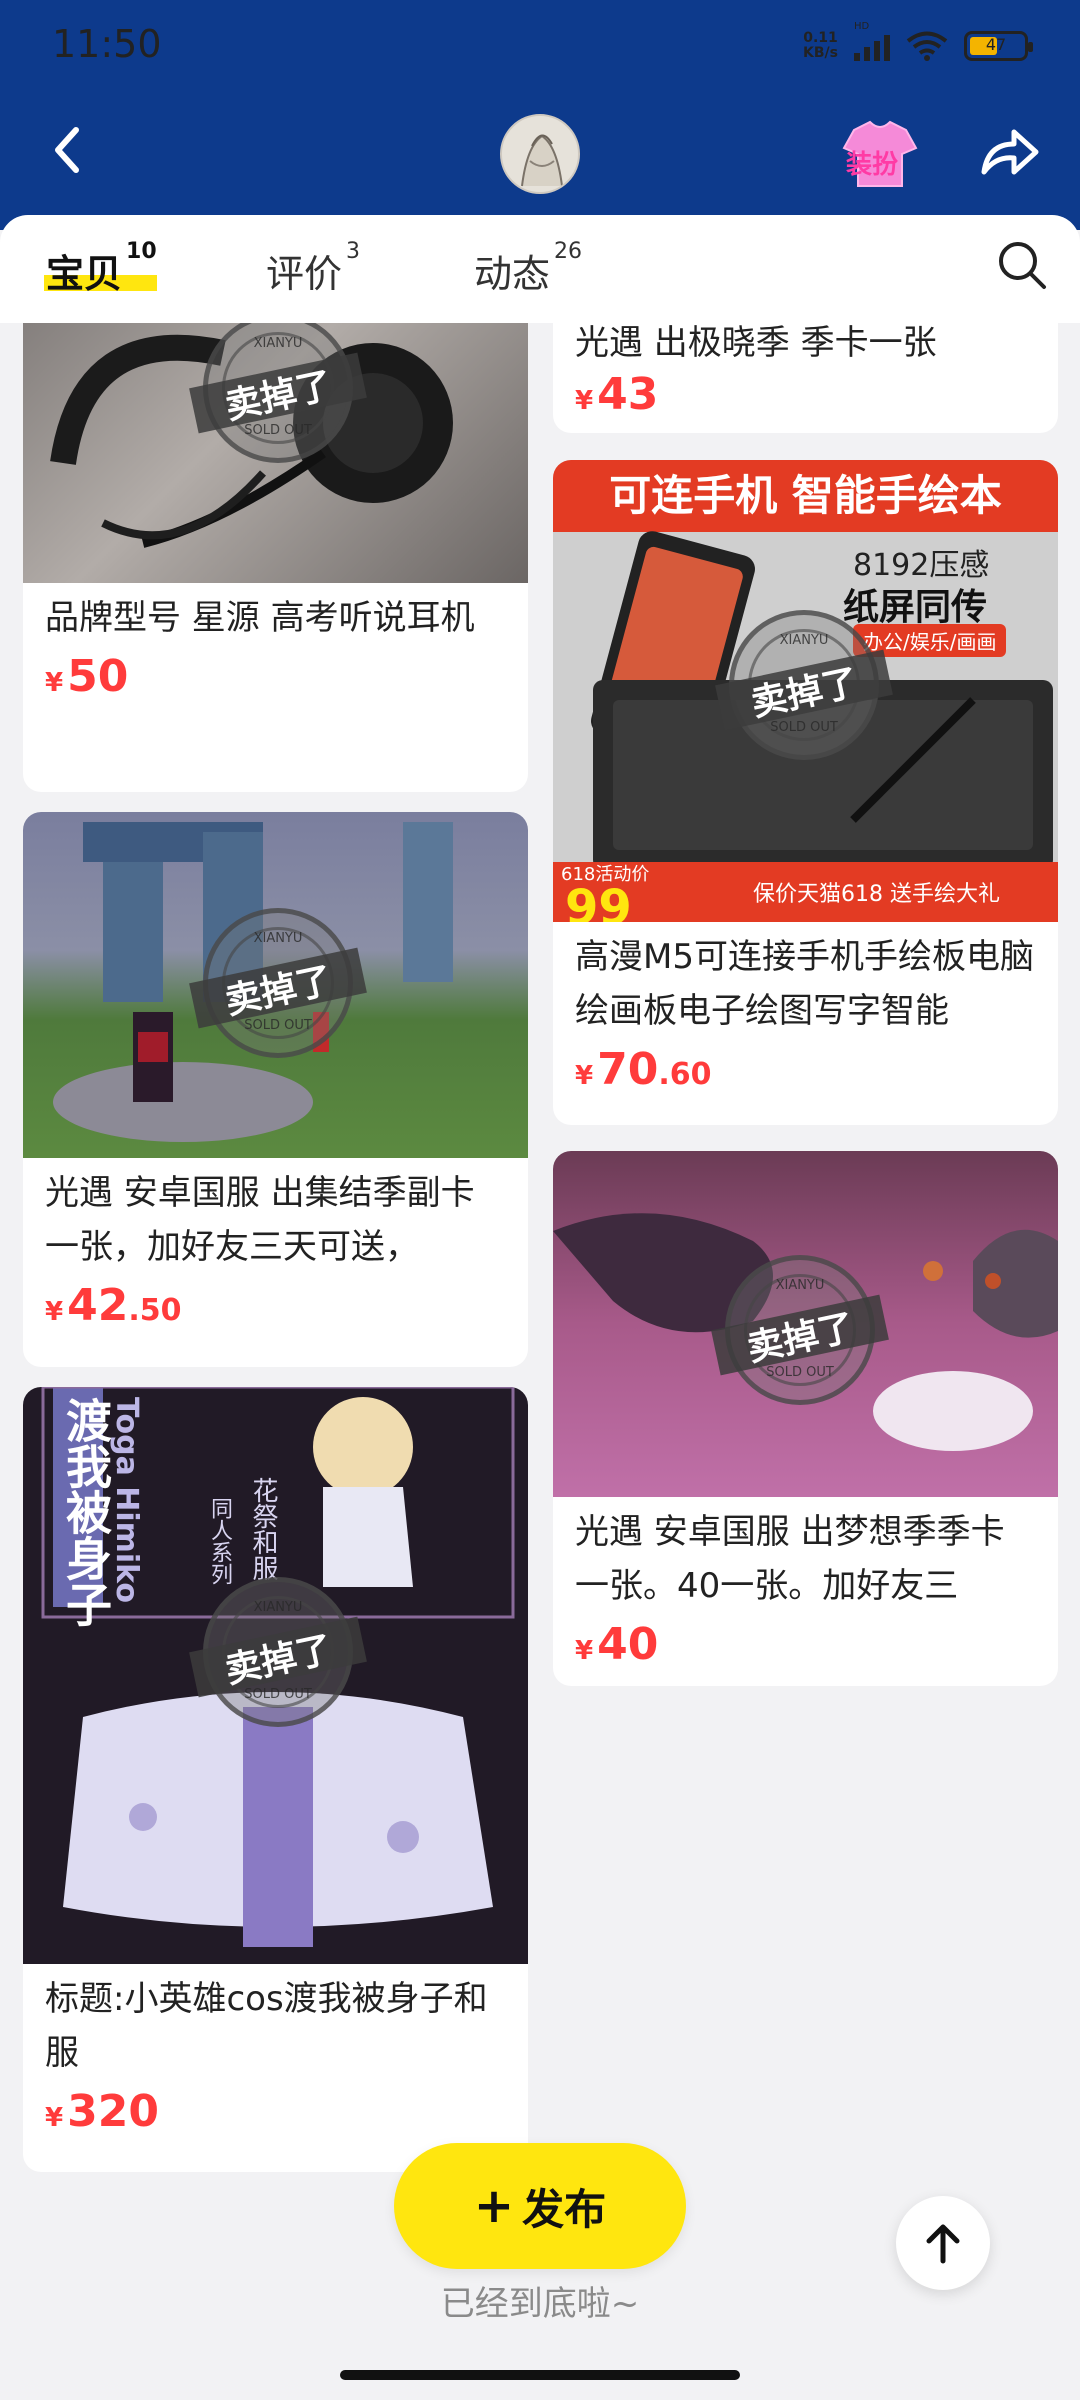  Describe the element at coordinates (1022, 265) in the screenshot. I see `search-icon` at that location.